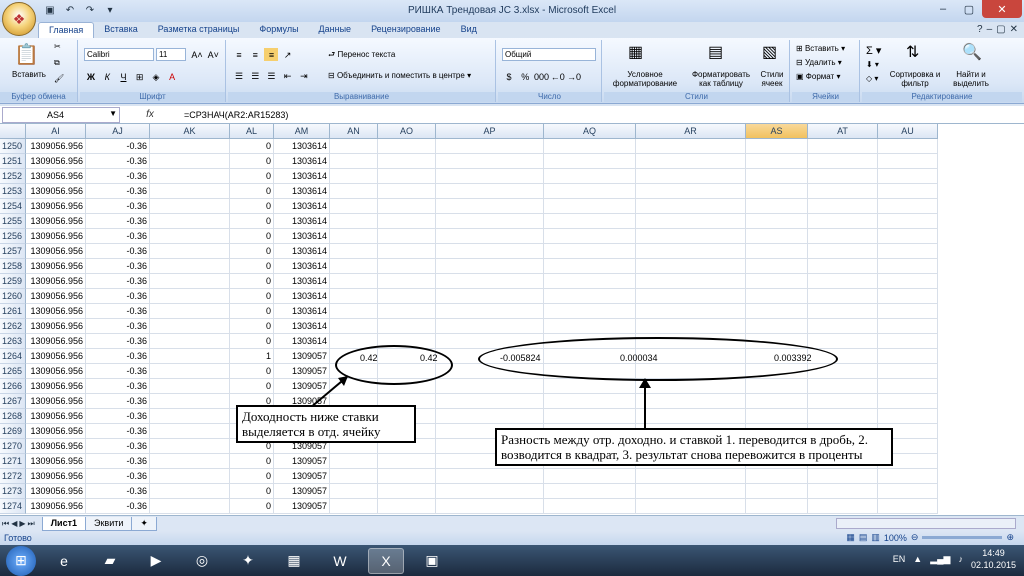 The width and height of the screenshot is (1024, 576). What do you see at coordinates (61, 114) in the screenshot?
I see `name-box: AS4 ▼` at bounding box center [61, 114].